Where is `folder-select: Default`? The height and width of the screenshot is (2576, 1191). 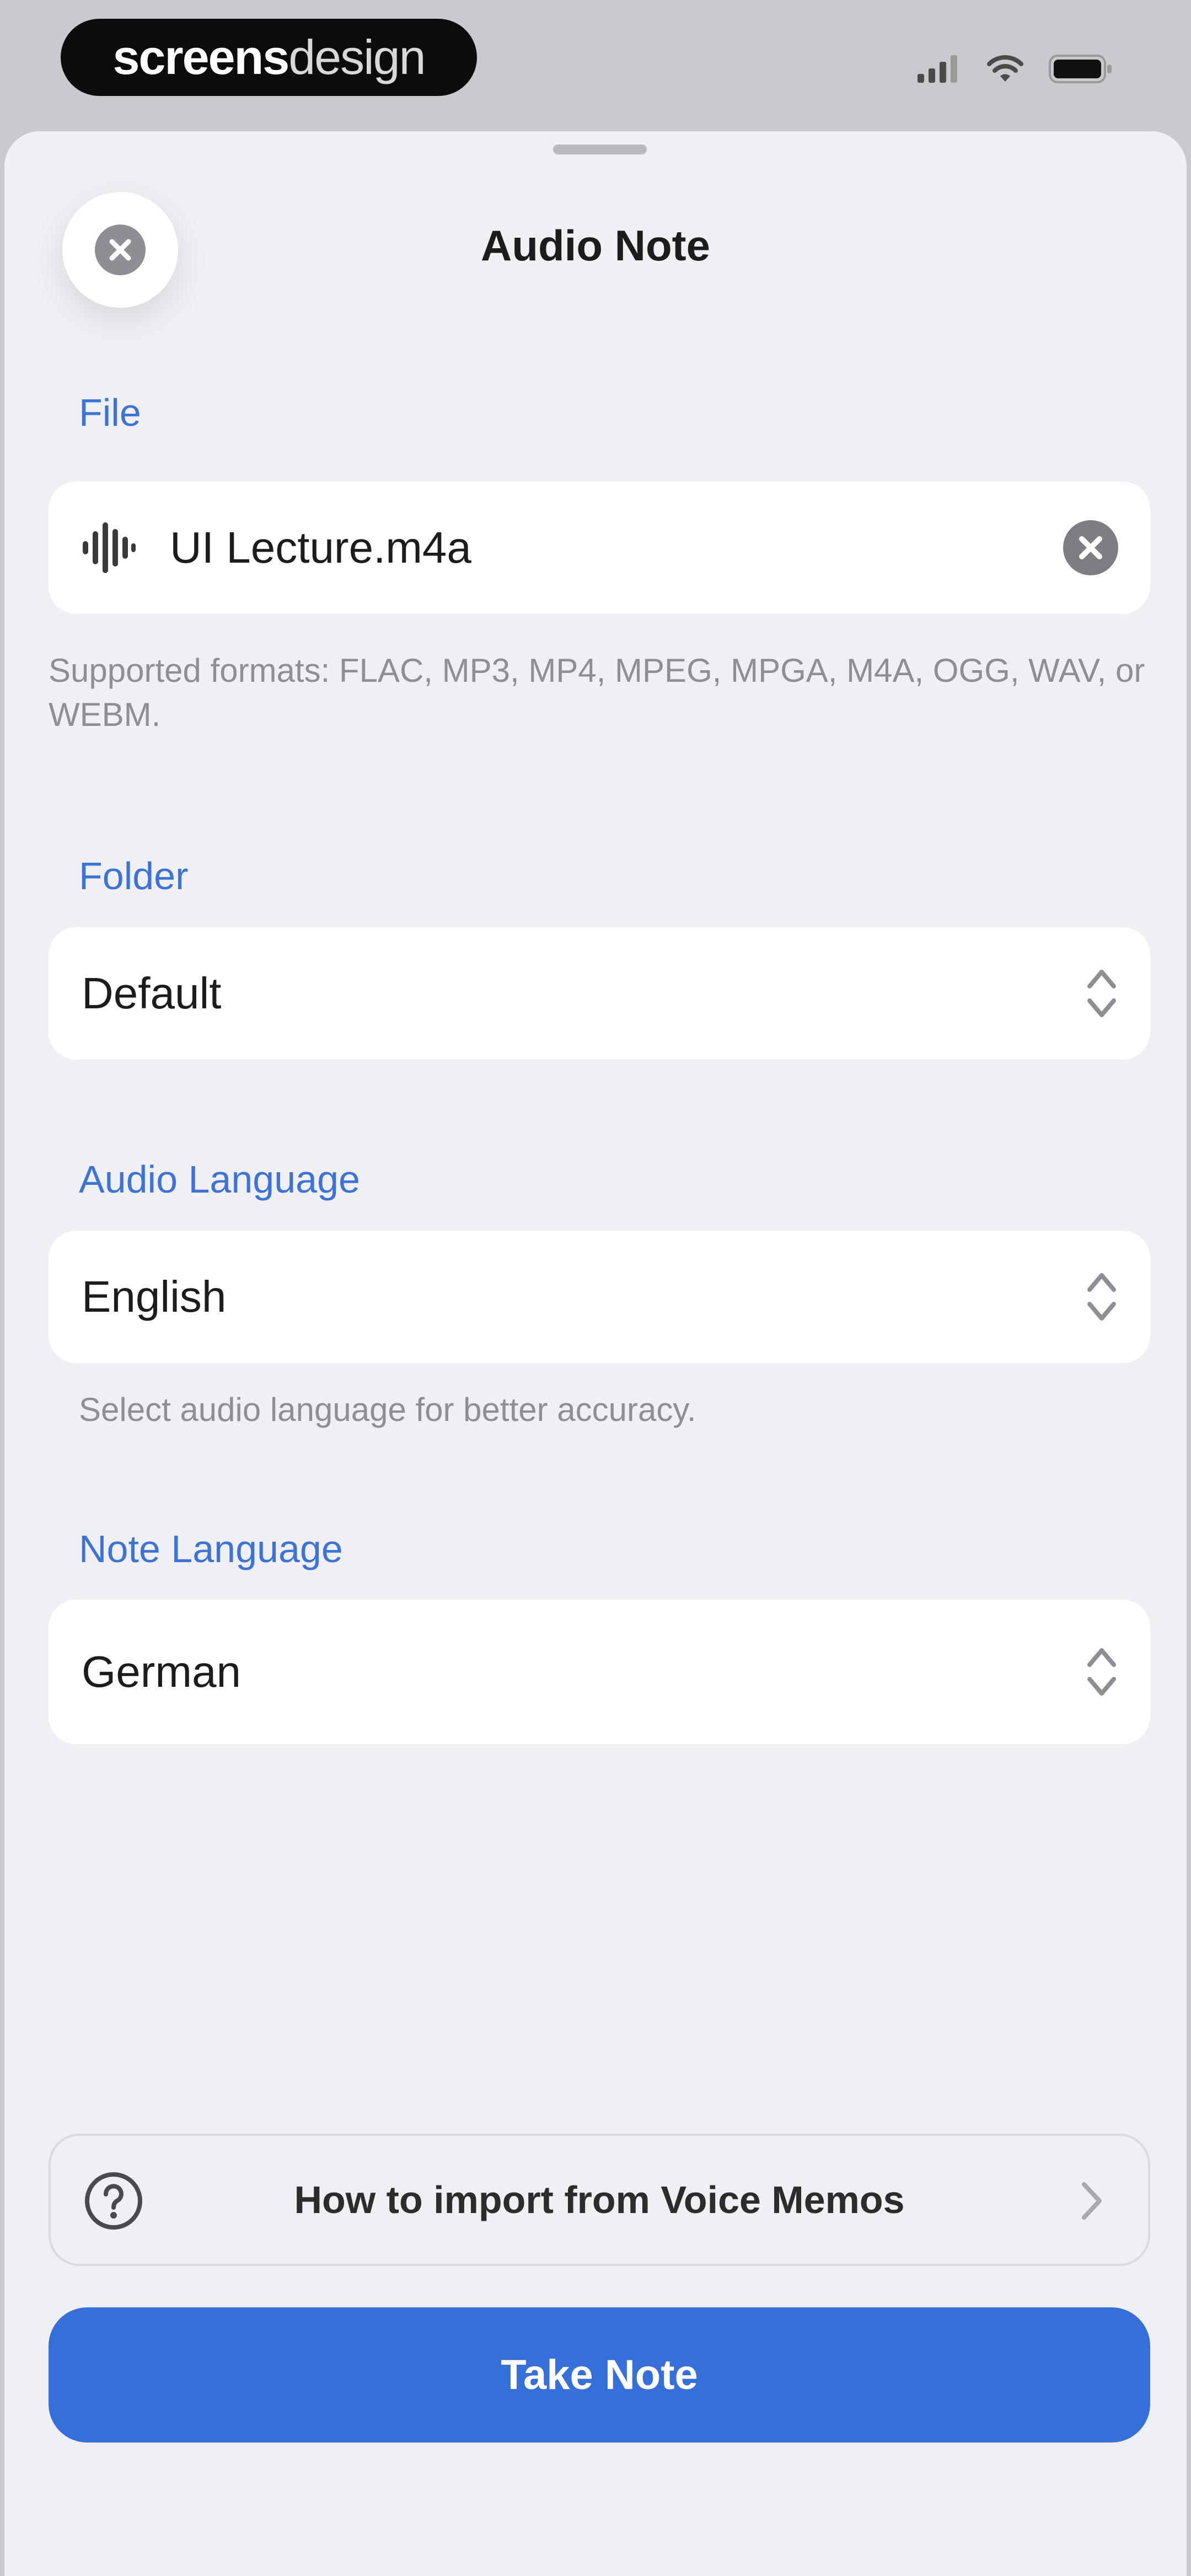 folder-select: Default is located at coordinates (600, 993).